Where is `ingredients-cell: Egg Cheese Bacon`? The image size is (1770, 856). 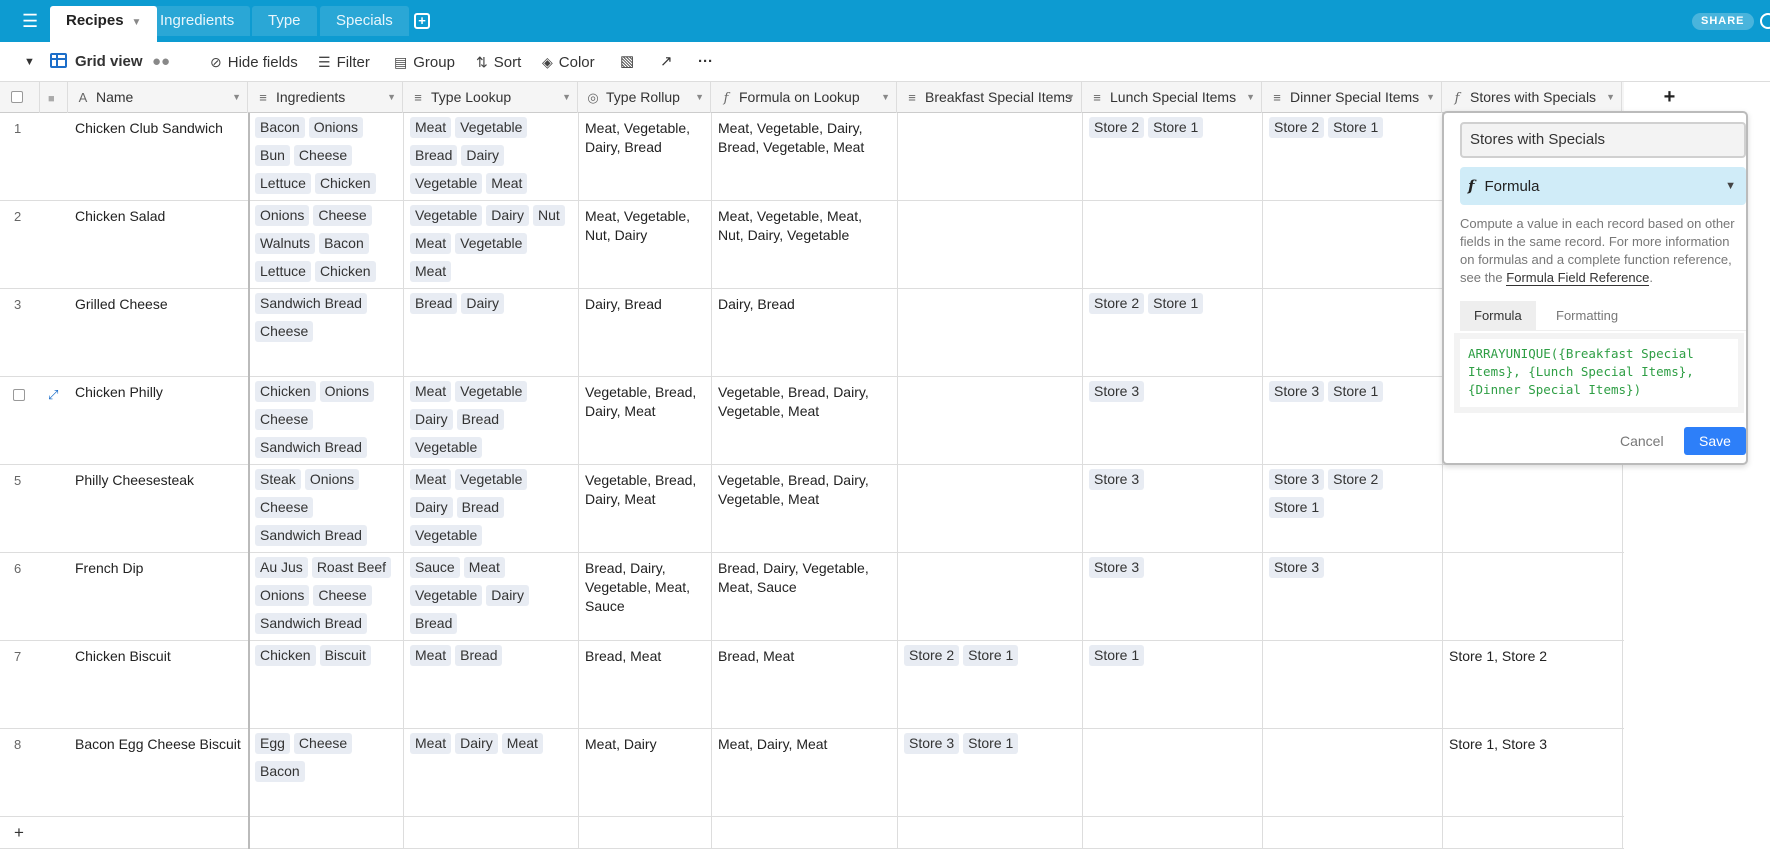 ingredients-cell: Egg Cheese Bacon is located at coordinates (325, 772).